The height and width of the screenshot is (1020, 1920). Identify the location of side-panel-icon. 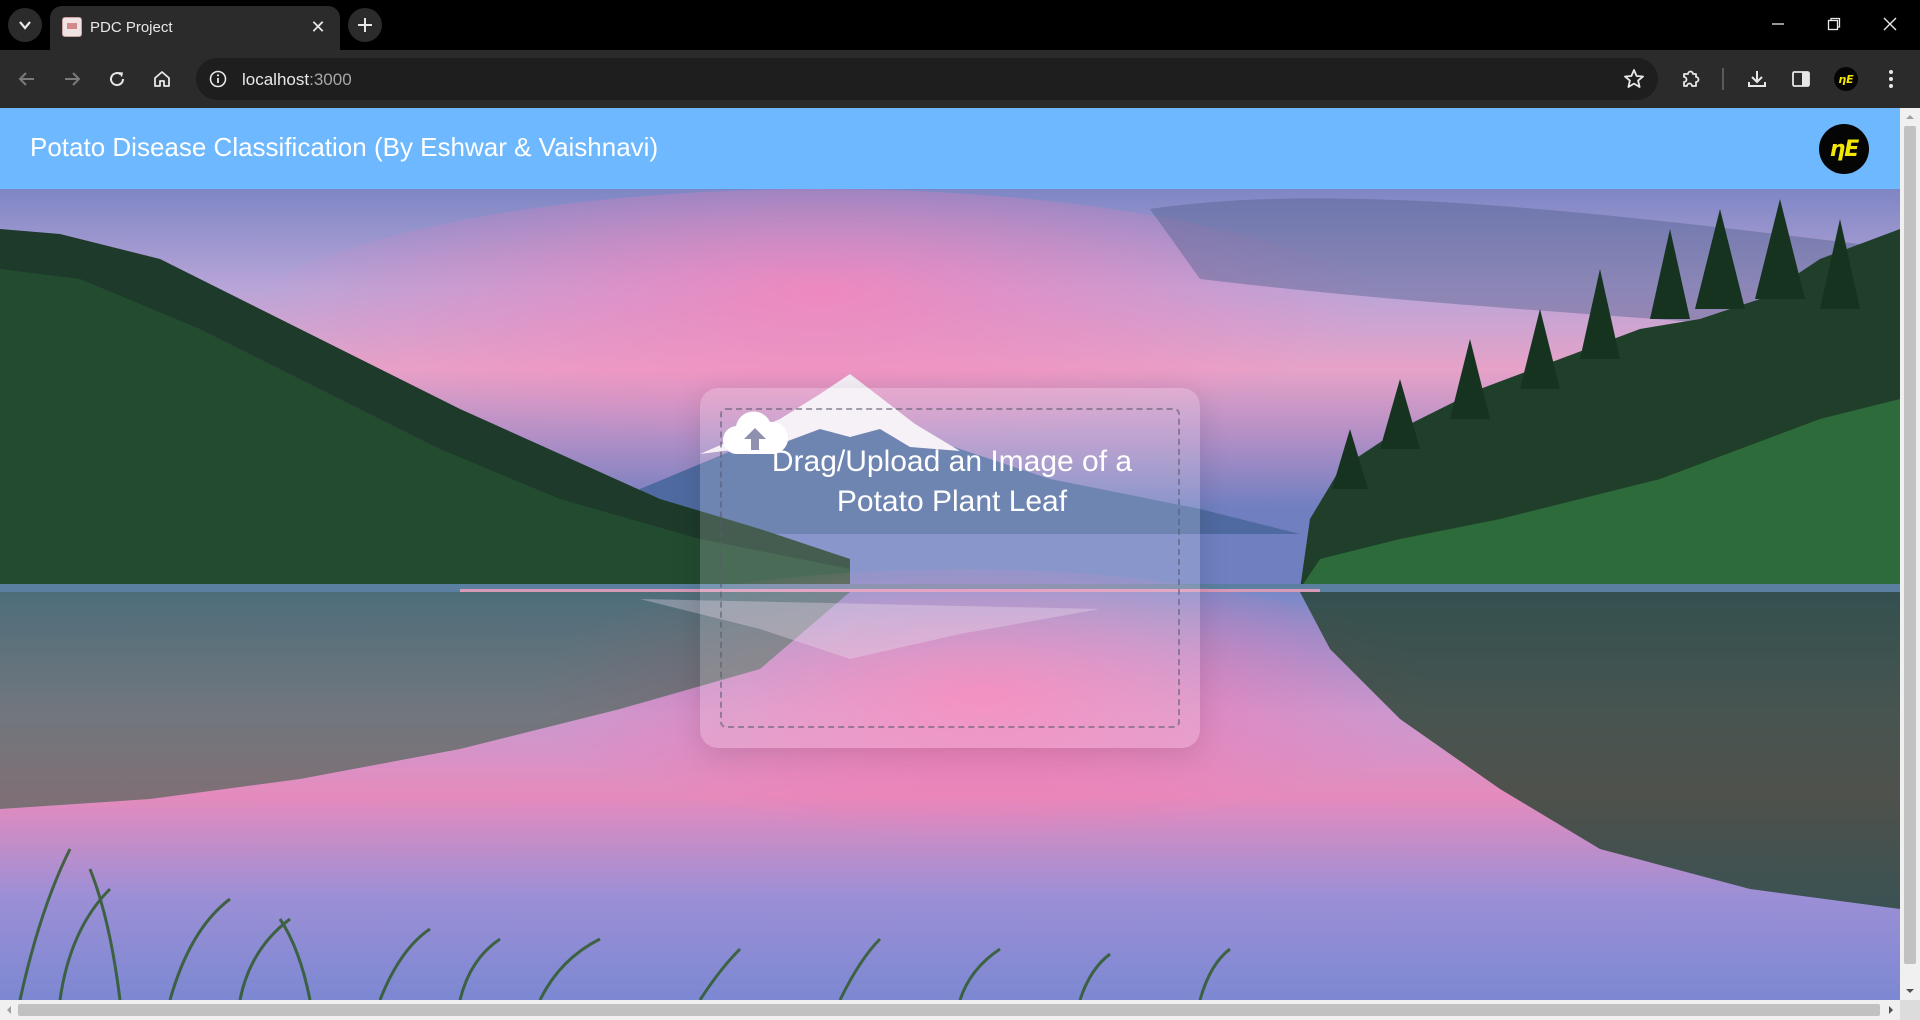
(1801, 79).